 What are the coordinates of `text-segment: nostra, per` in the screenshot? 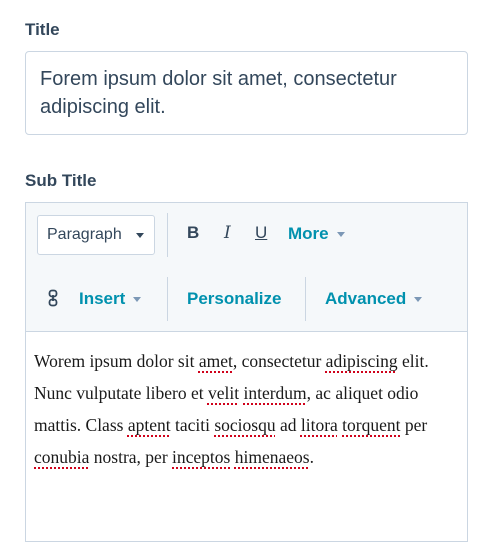 It's located at (131, 457).